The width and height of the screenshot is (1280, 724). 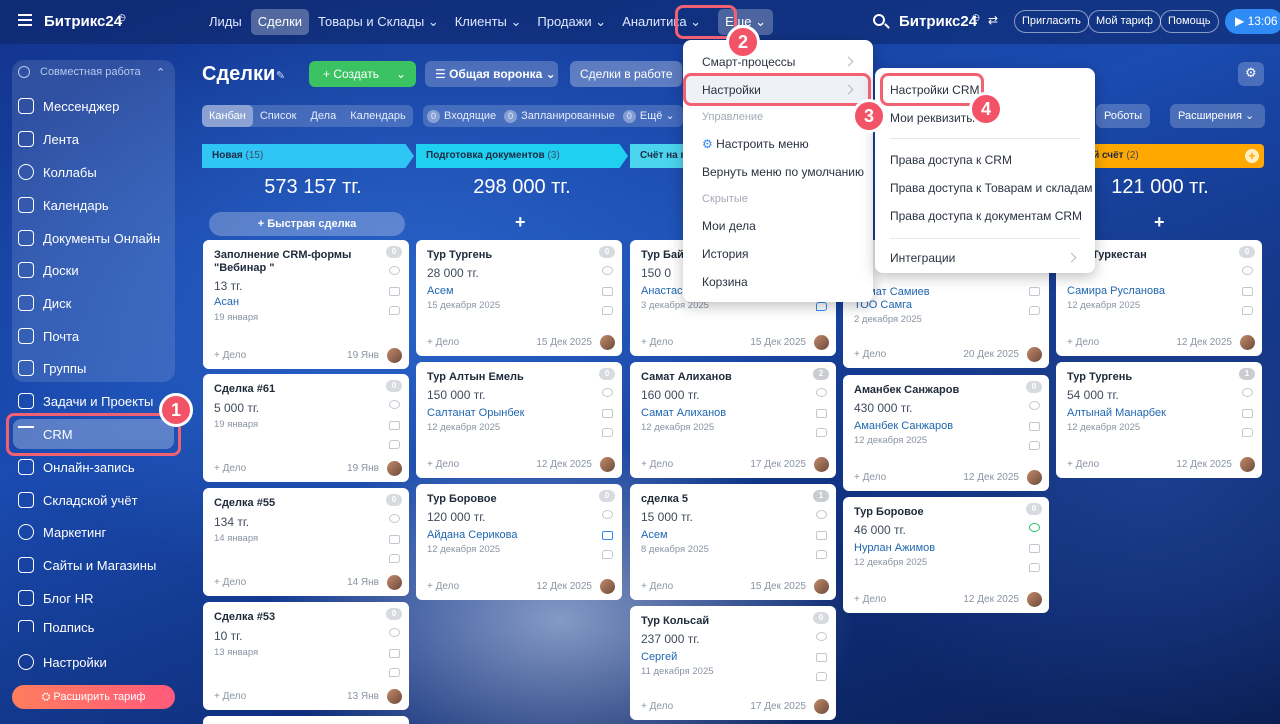 I want to click on column-new: Новая (15), so click(x=308, y=156).